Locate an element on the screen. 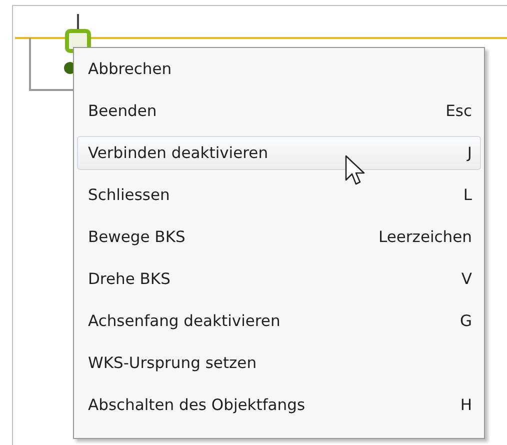 The width and height of the screenshot is (507, 445). menu-item-label: Abschalten des Objektfangs is located at coordinates (197, 405).